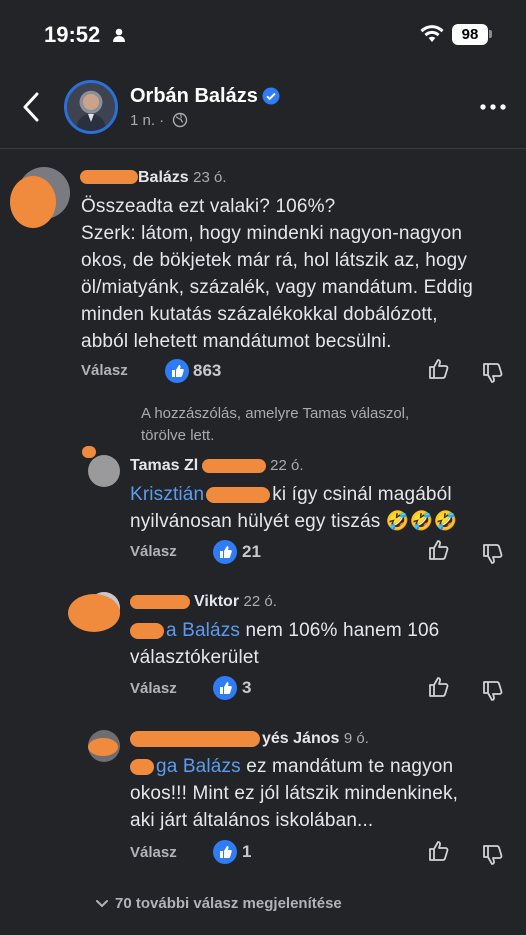 This screenshot has height=935, width=526. I want to click on chevron-down-icon, so click(102, 904).